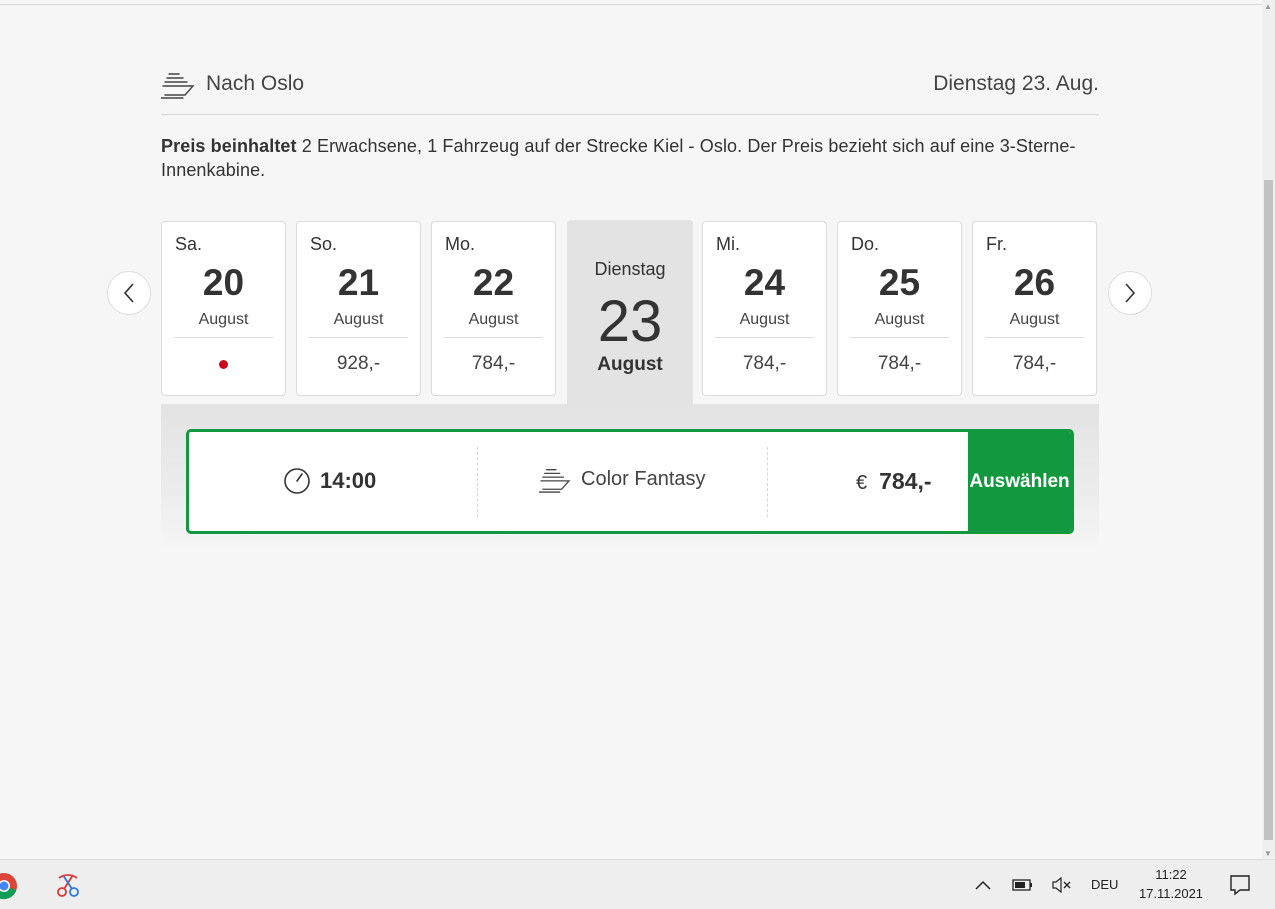 This screenshot has height=909, width=1275. What do you see at coordinates (1268, 6) in the screenshot?
I see `scroll-up-icon: ▲` at bounding box center [1268, 6].